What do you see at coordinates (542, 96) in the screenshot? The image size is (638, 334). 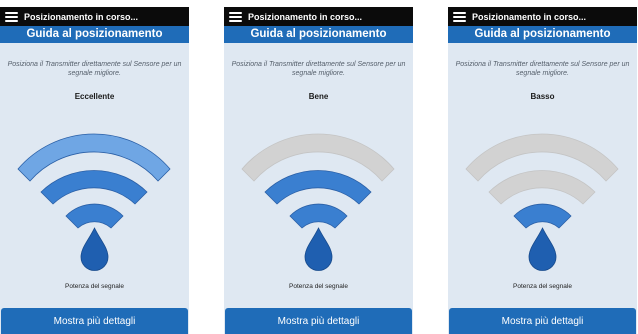 I see `signal-level-label: Basso` at bounding box center [542, 96].